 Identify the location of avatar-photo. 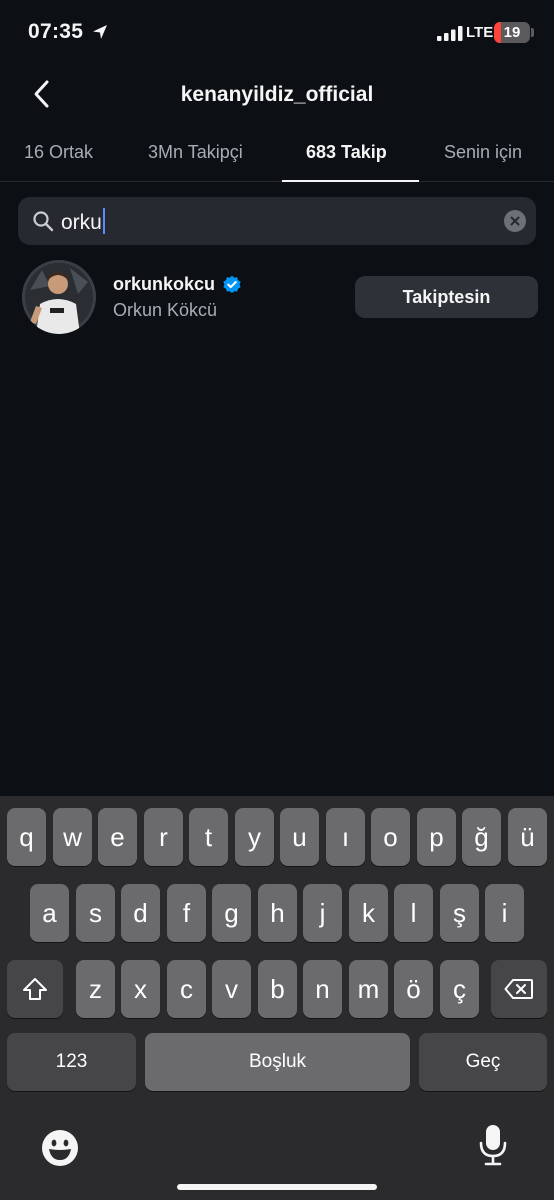
(59, 297).